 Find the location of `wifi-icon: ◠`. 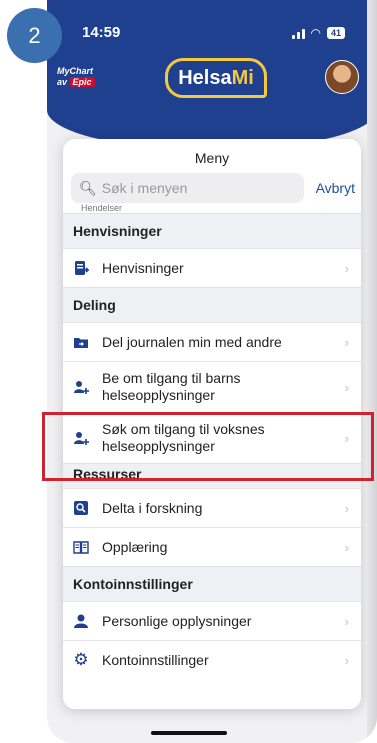

wifi-icon: ◠ is located at coordinates (315, 33).